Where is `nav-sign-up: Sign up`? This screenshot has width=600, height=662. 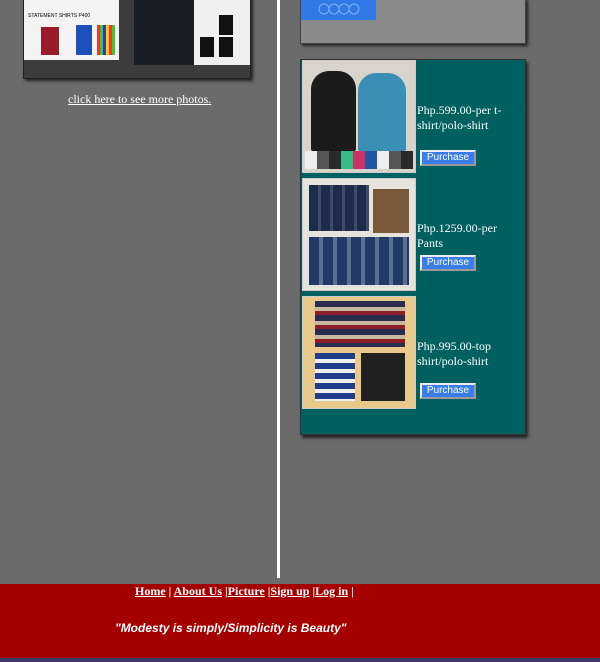 nav-sign-up: Sign up is located at coordinates (289, 591).